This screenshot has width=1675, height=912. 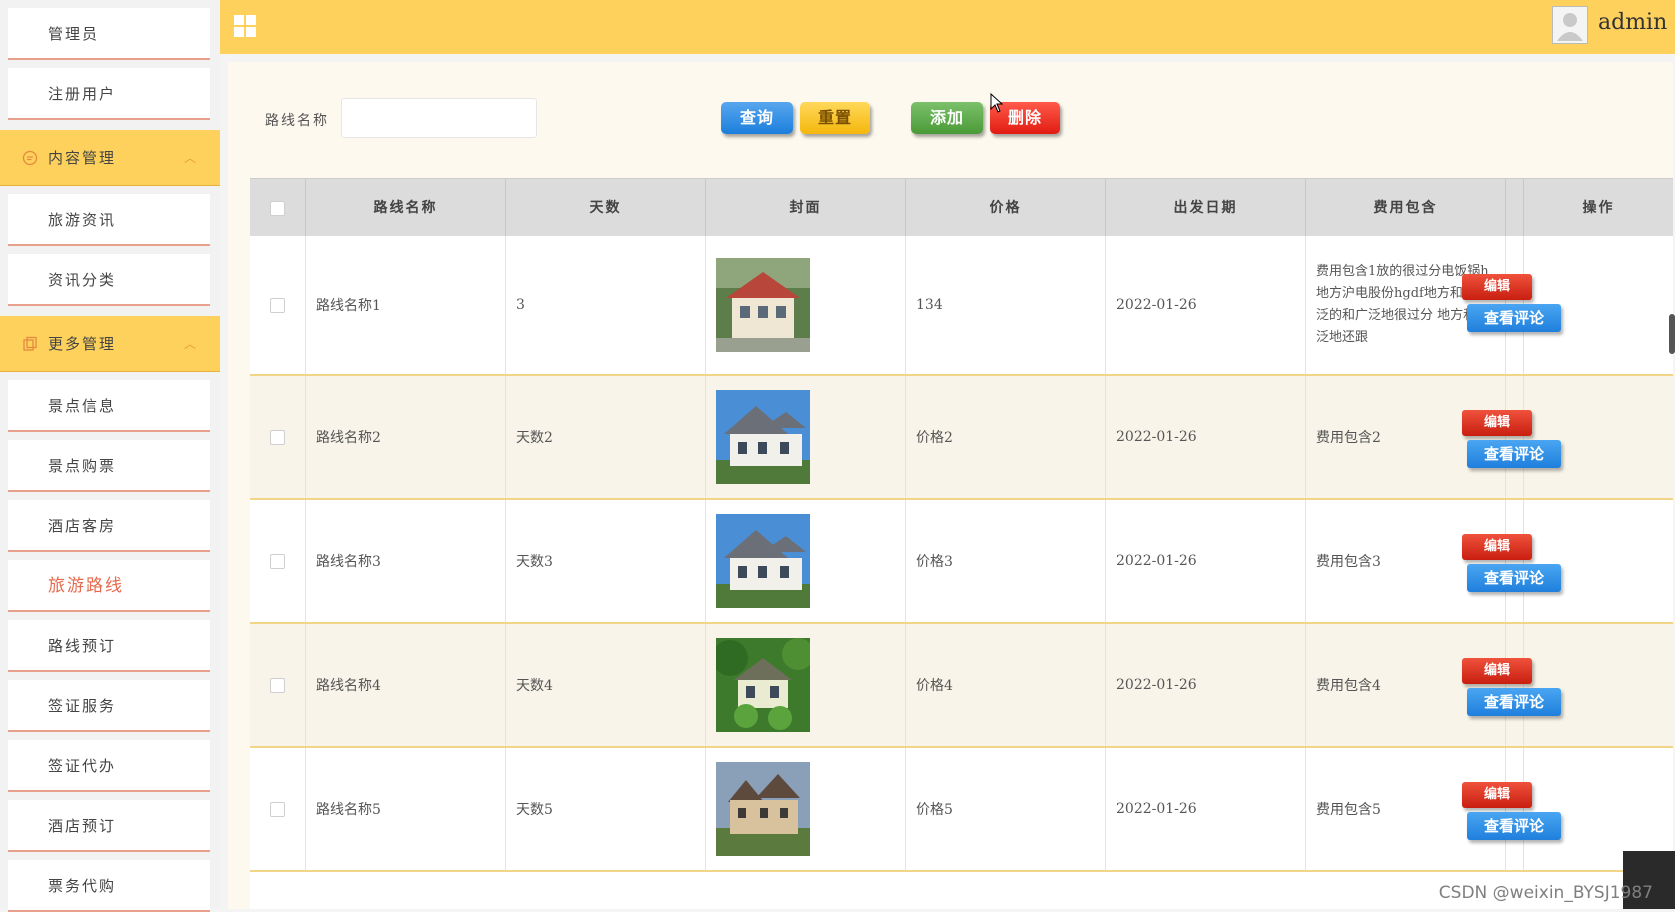 What do you see at coordinates (1006, 561) in the screenshot?
I see `cell-price: 价格3` at bounding box center [1006, 561].